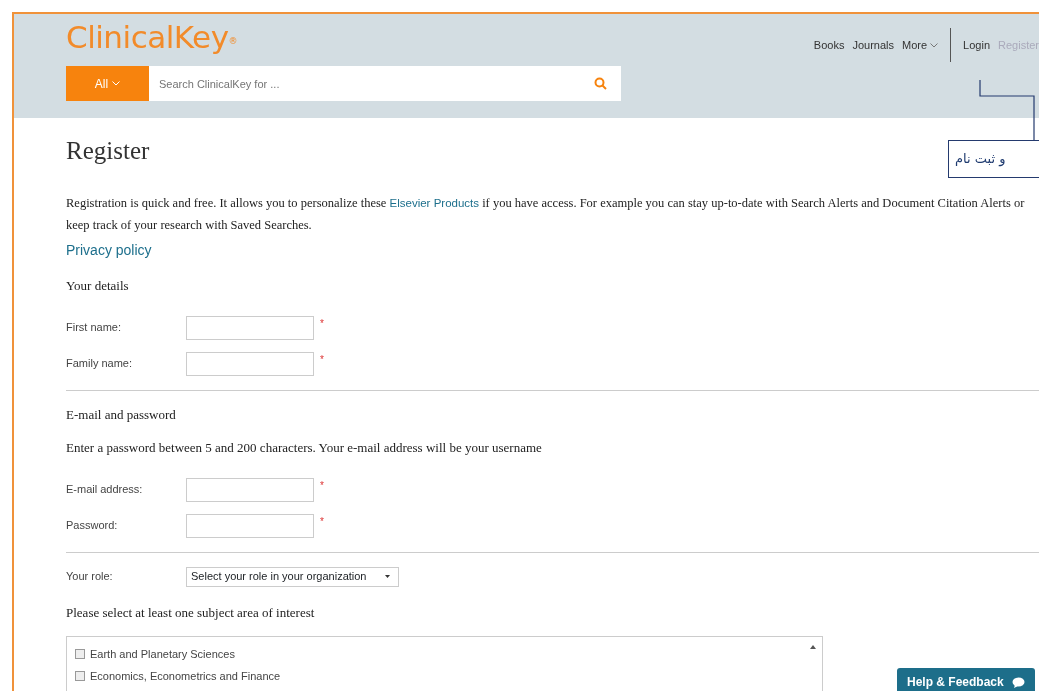 The image size is (1039, 691). What do you see at coordinates (993, 159) in the screenshot?
I see `callout-label: و ثبت نام` at bounding box center [993, 159].